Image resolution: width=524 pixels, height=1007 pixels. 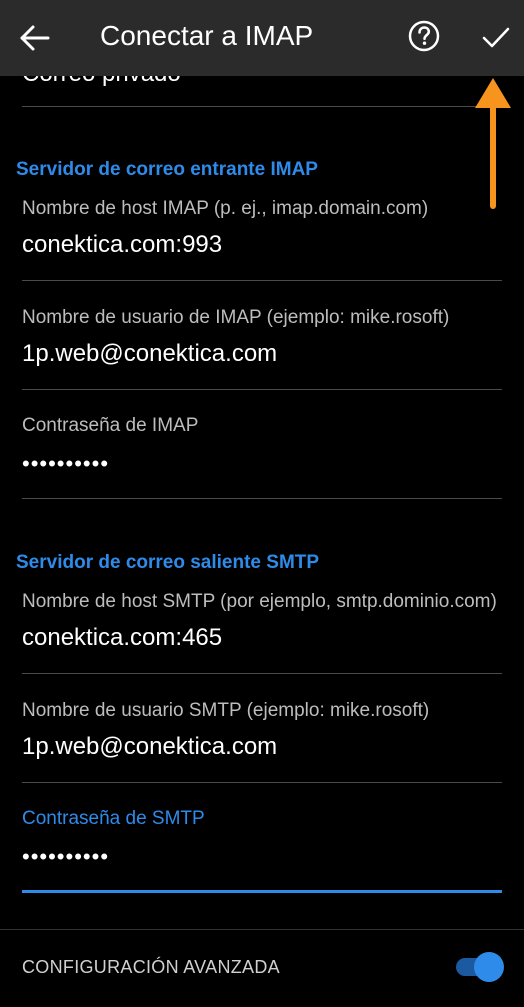 I want to click on back-button, so click(x=34, y=38).